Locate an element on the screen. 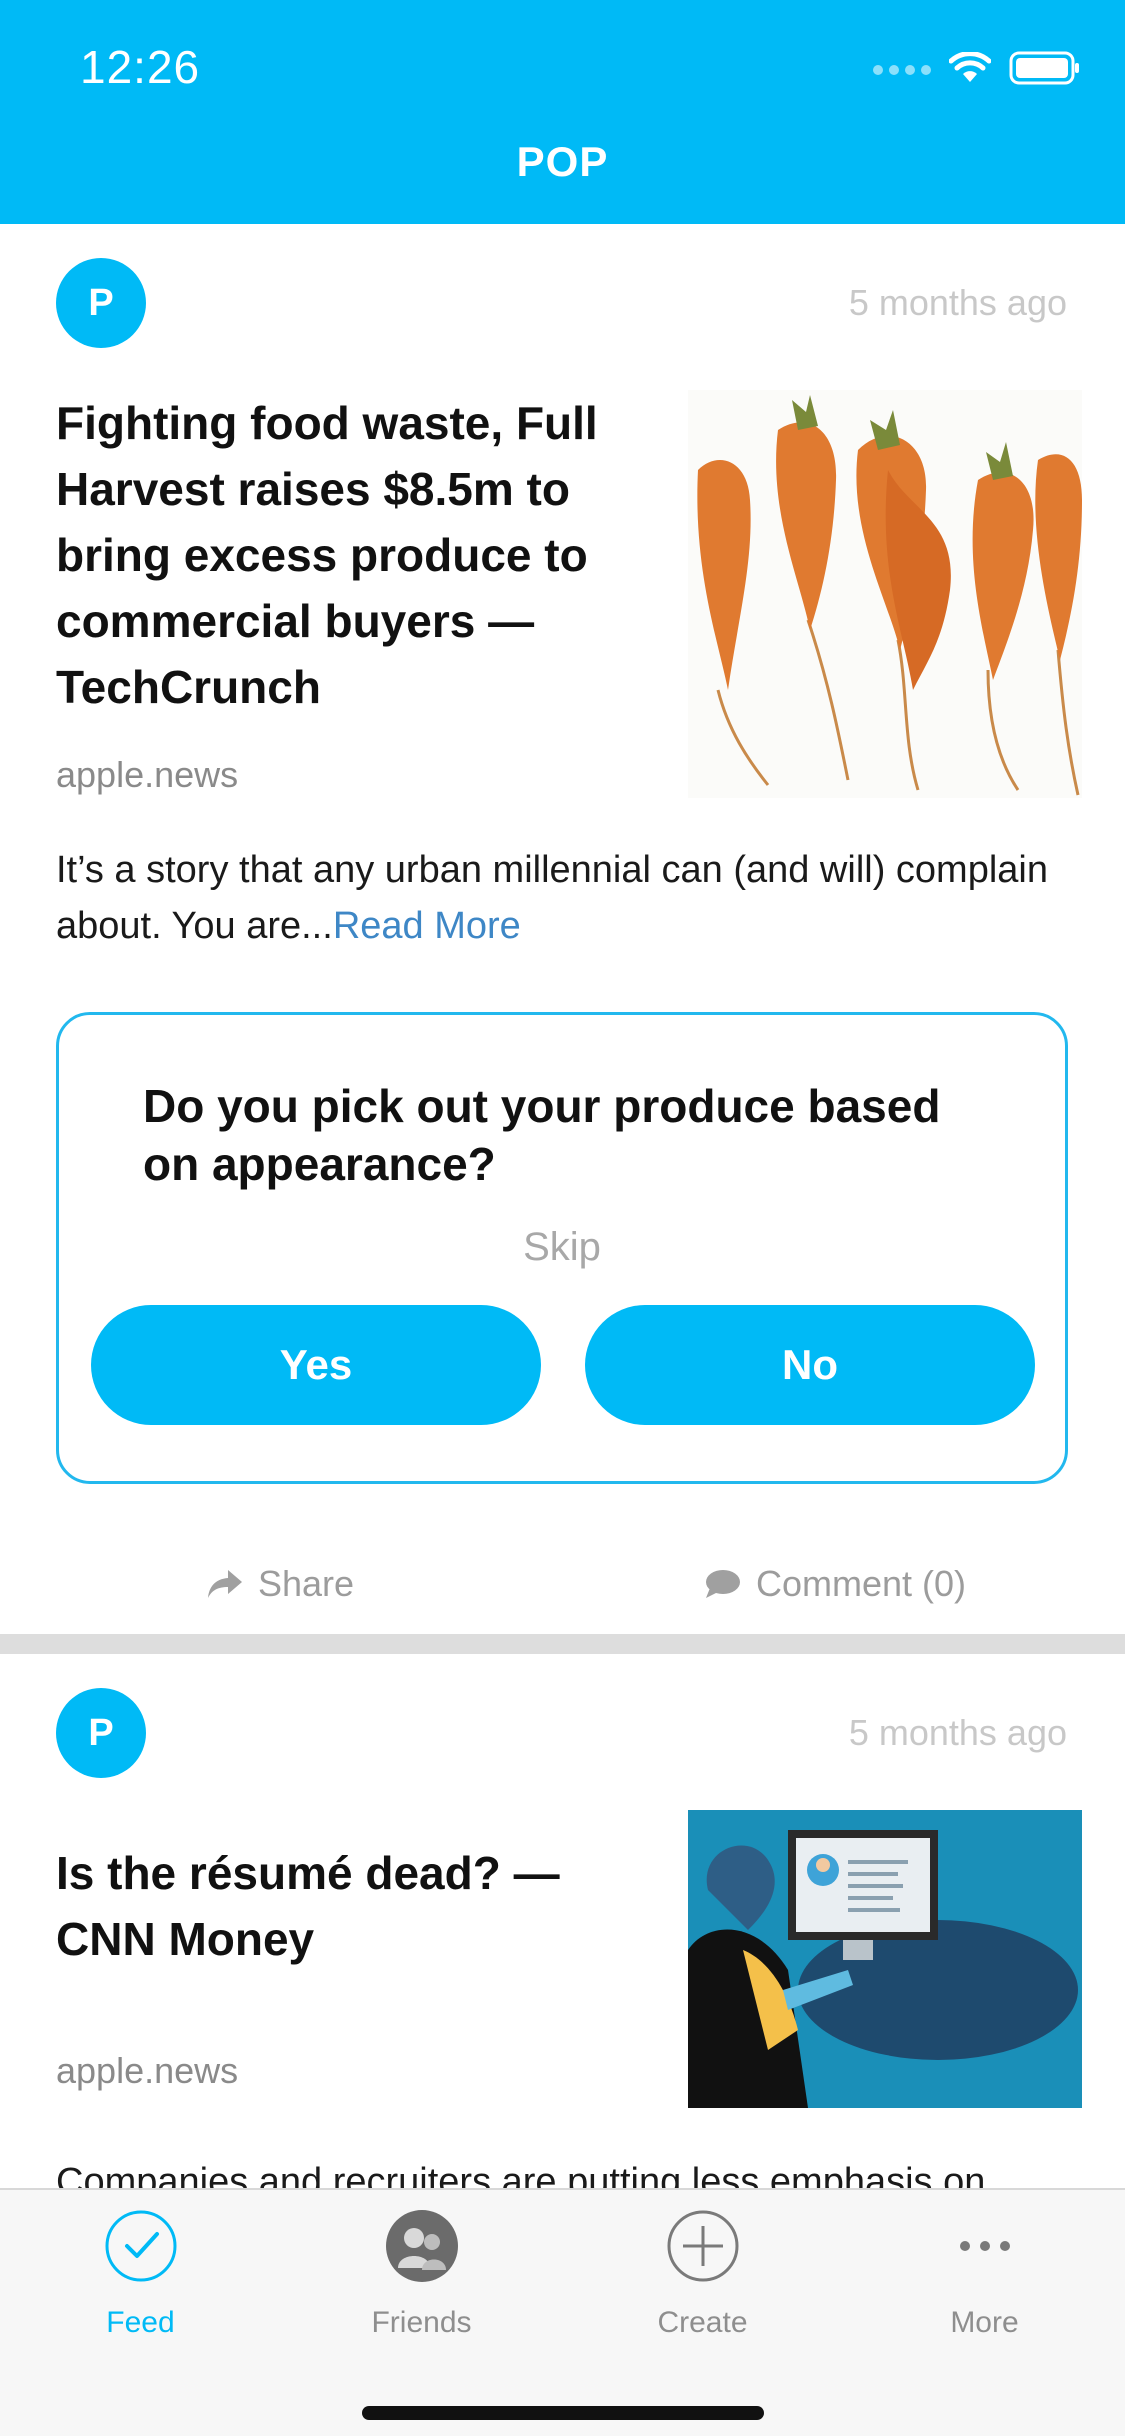  comment-button: Comment (0) is located at coordinates (835, 1584).